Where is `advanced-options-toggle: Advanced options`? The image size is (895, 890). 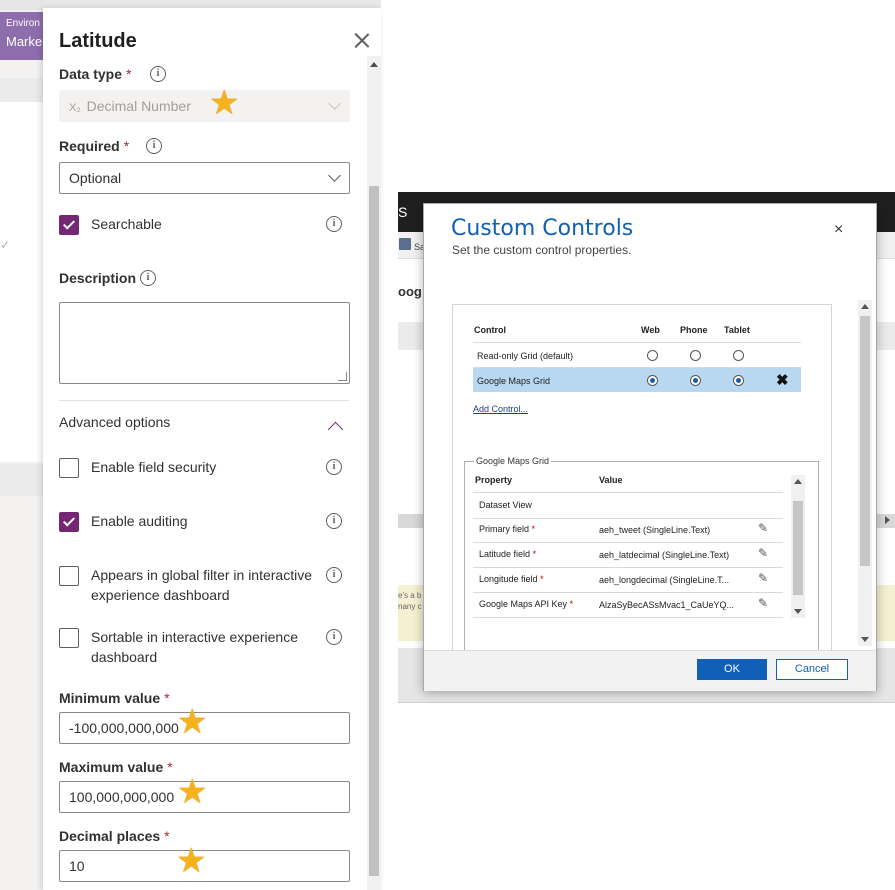
advanced-options-toggle: Advanced options is located at coordinates (114, 422).